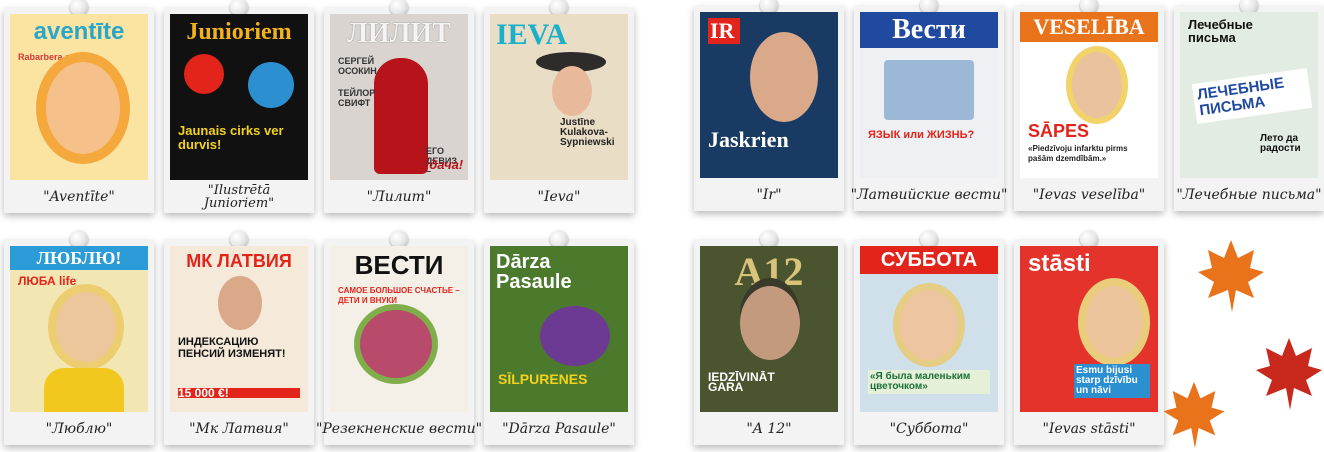 The height and width of the screenshot is (452, 1324). I want to click on cover-headline: Jaunais cirks ver durvis!, so click(231, 137).